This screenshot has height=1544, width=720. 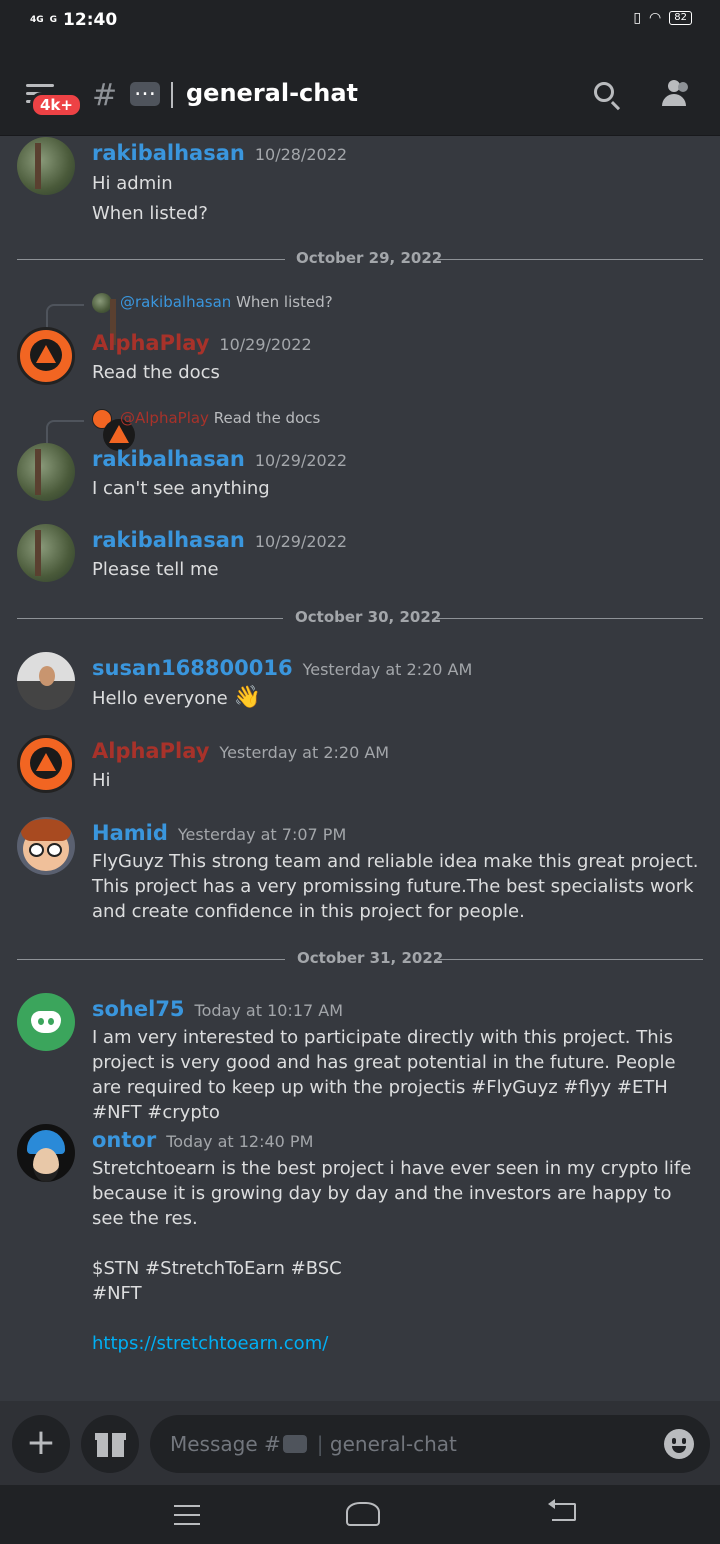 What do you see at coordinates (181, 488) in the screenshot?
I see `message-text: I can't see anything` at bounding box center [181, 488].